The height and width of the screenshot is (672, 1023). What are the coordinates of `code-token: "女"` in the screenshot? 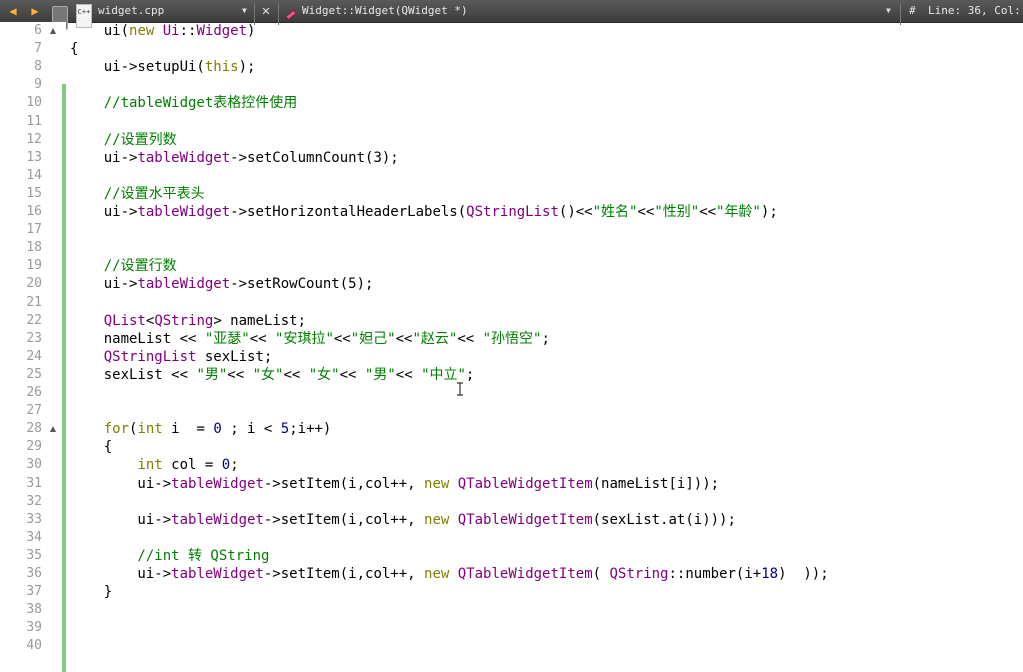 It's located at (324, 375).